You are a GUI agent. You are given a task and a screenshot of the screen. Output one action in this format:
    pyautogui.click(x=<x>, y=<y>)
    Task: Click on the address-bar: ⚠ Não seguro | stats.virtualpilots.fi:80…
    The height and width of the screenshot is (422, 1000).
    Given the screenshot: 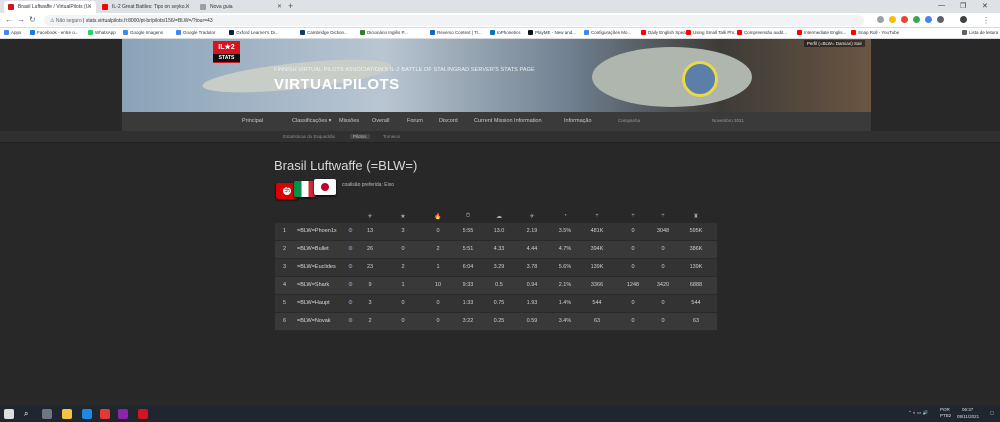 What is the action you would take?
    pyautogui.click(x=454, y=20)
    